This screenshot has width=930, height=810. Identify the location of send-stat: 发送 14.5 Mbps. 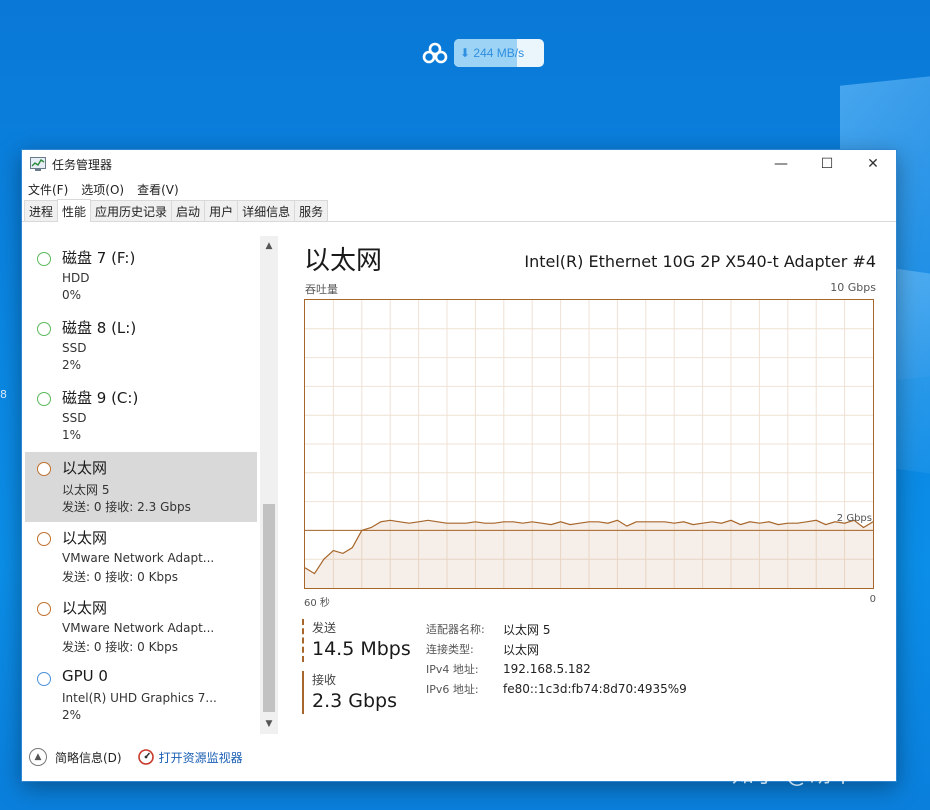
(356, 640).